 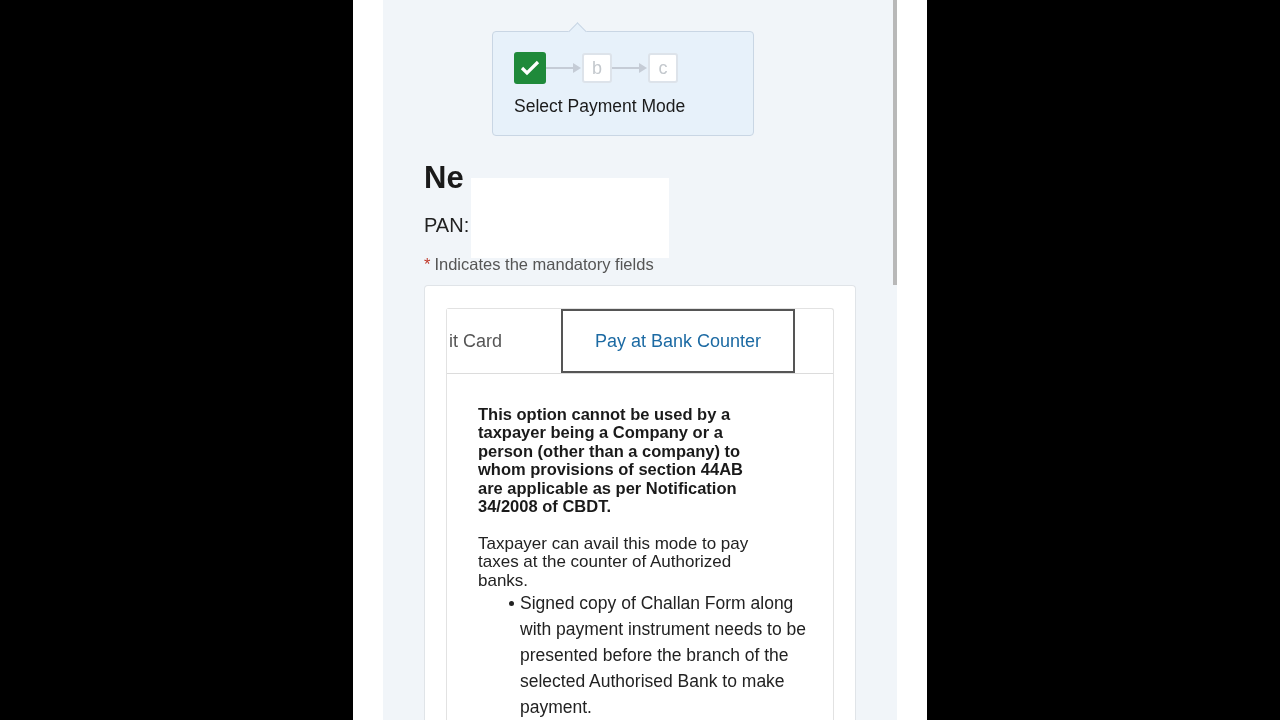 What do you see at coordinates (447, 226) in the screenshot?
I see `pan-label: PAN:` at bounding box center [447, 226].